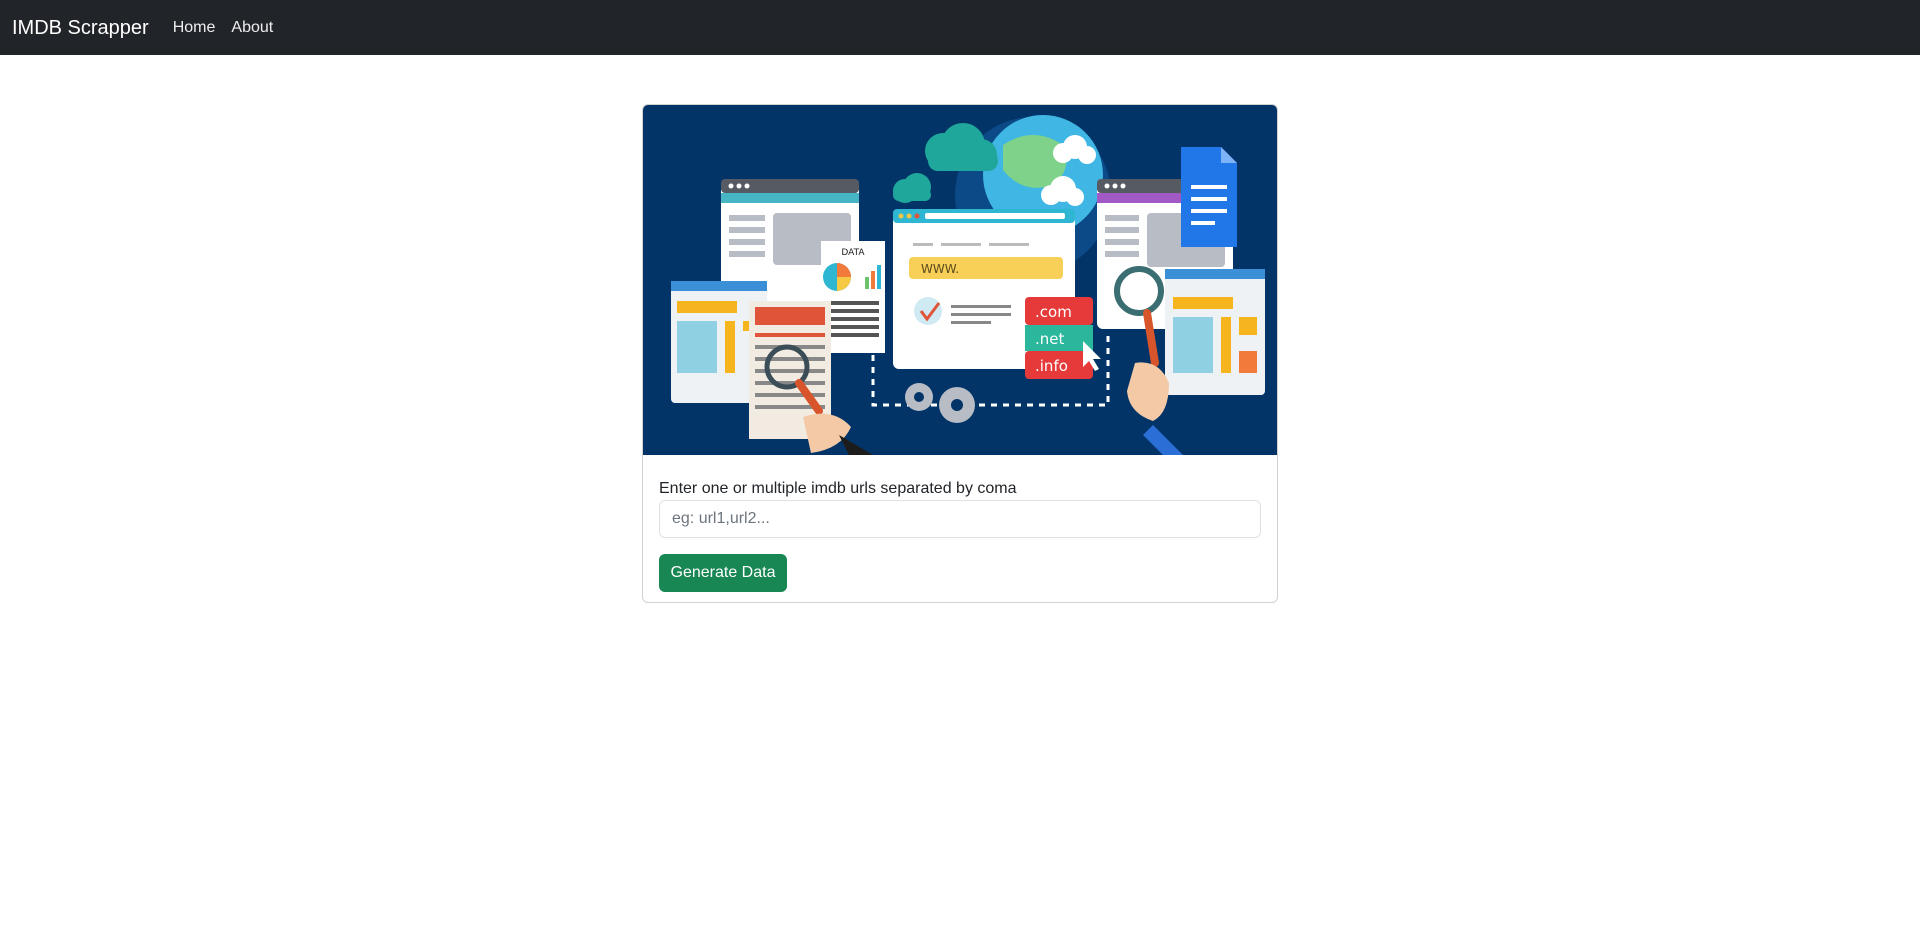 The width and height of the screenshot is (1920, 931). What do you see at coordinates (1050, 339) in the screenshot?
I see `svg-text: .net` at bounding box center [1050, 339].